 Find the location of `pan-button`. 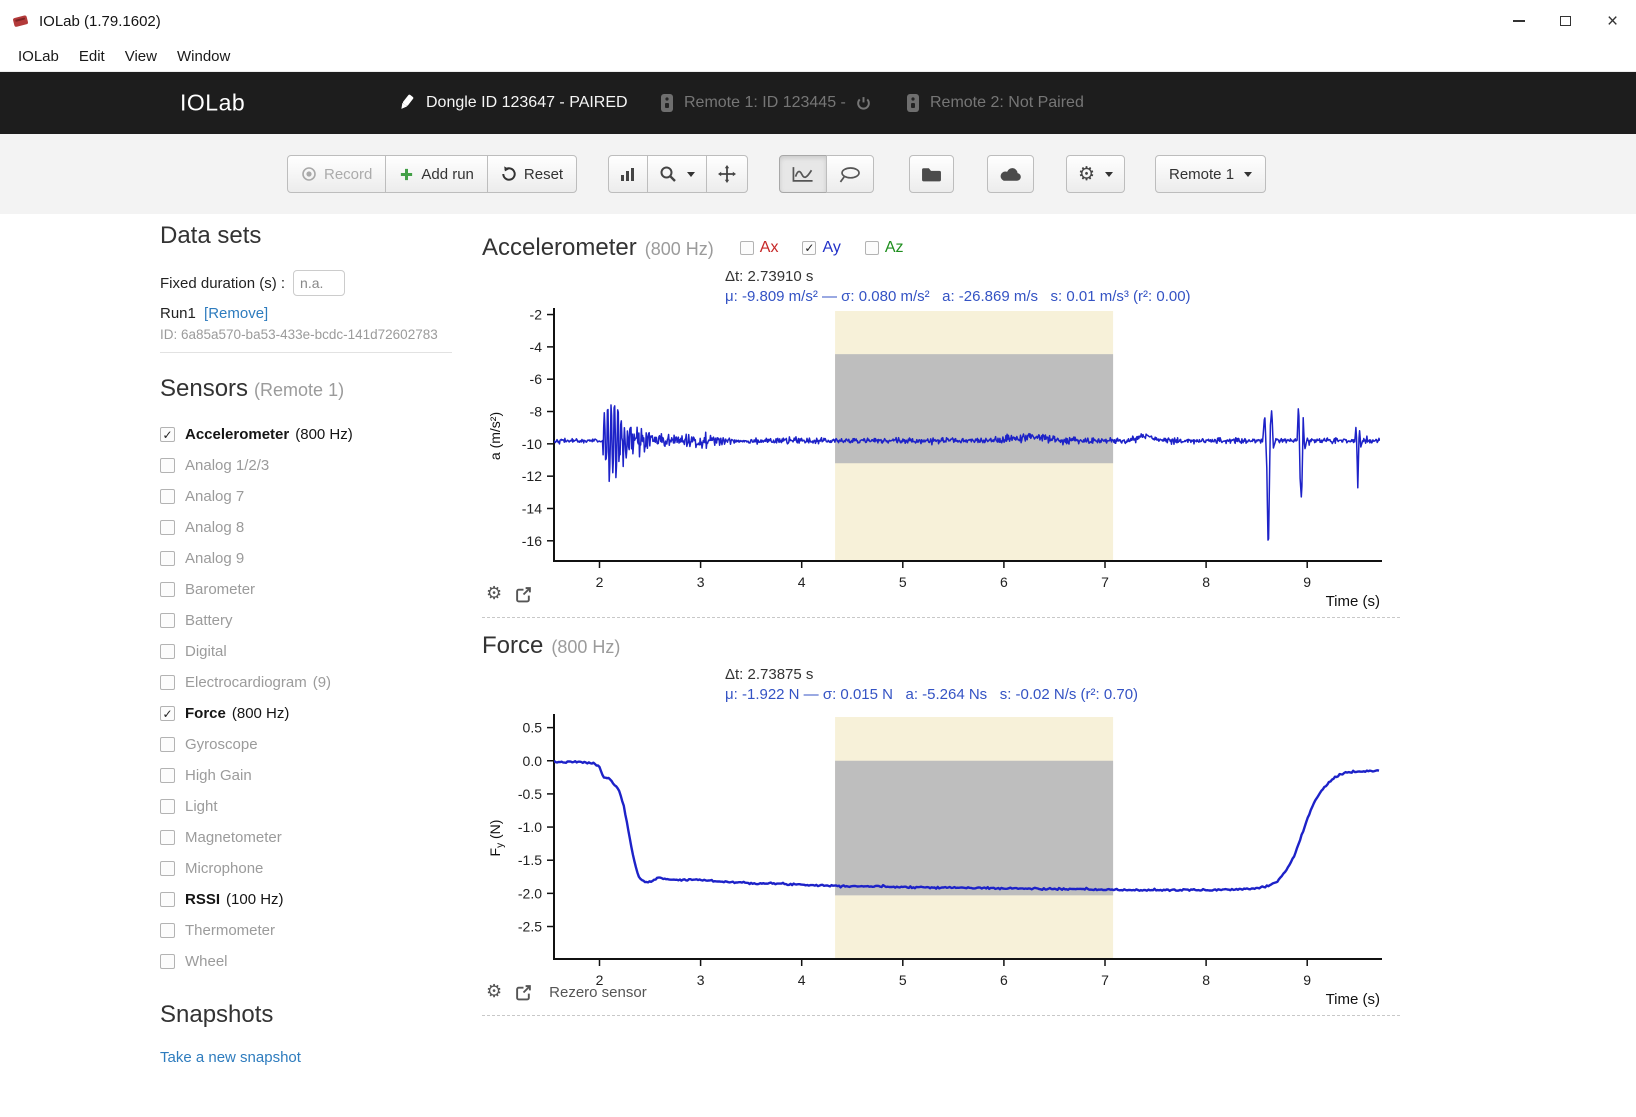

pan-button is located at coordinates (727, 174).